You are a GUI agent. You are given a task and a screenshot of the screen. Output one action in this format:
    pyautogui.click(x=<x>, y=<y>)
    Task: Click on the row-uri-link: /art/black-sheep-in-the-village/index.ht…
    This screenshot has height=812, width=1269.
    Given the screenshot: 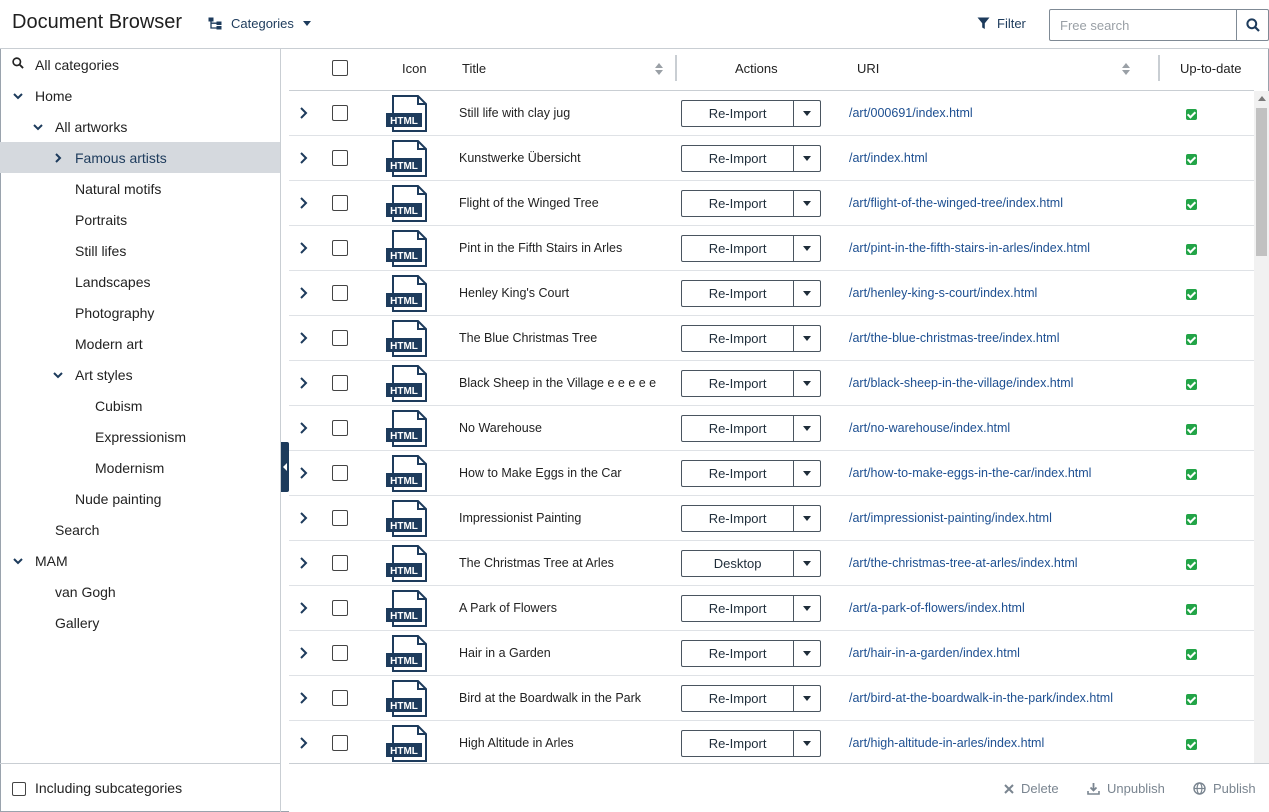 What is the action you would take?
    pyautogui.click(x=961, y=383)
    